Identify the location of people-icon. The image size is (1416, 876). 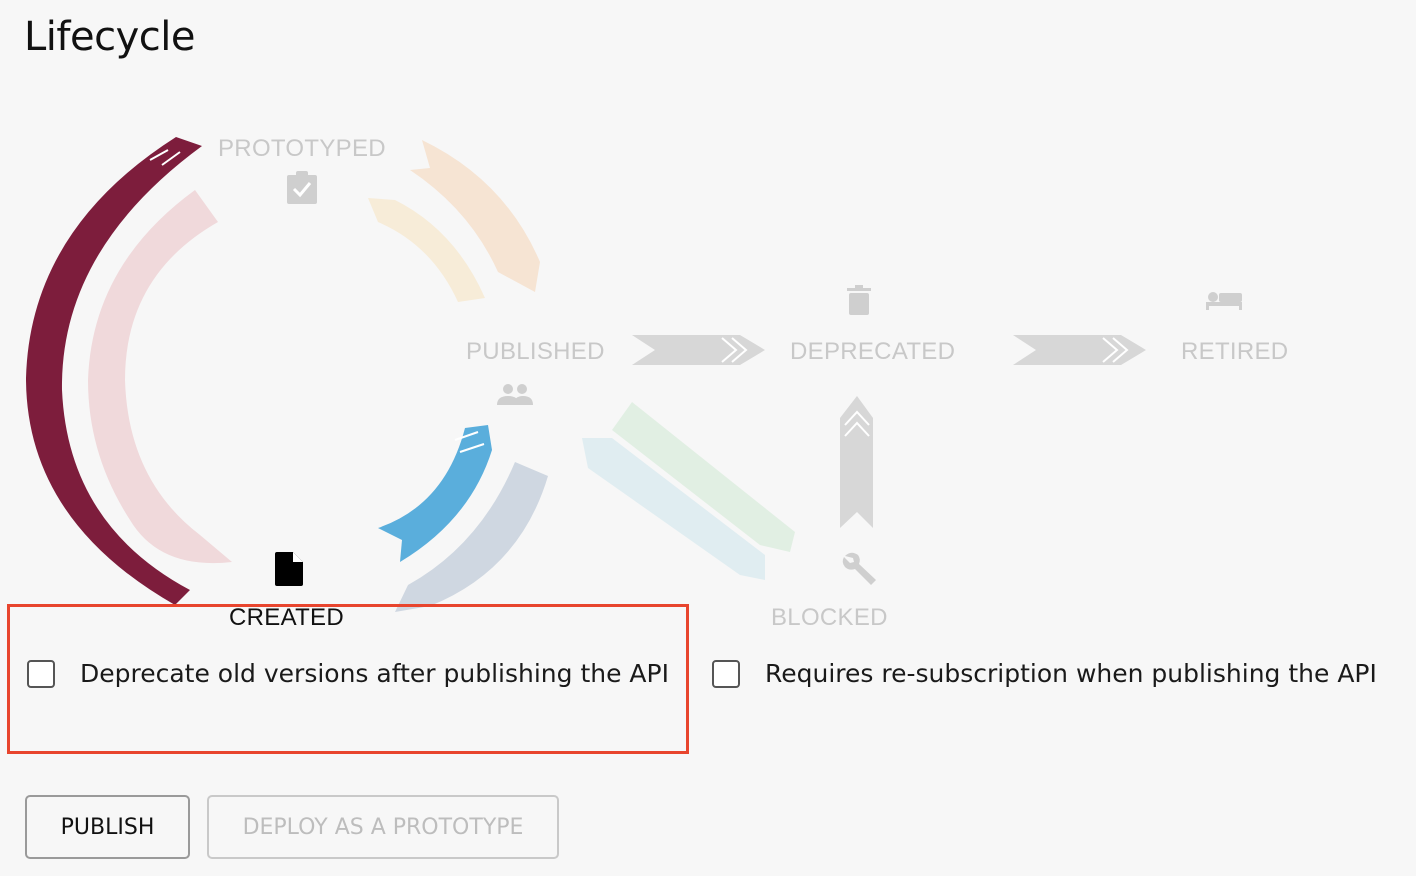
(515, 394).